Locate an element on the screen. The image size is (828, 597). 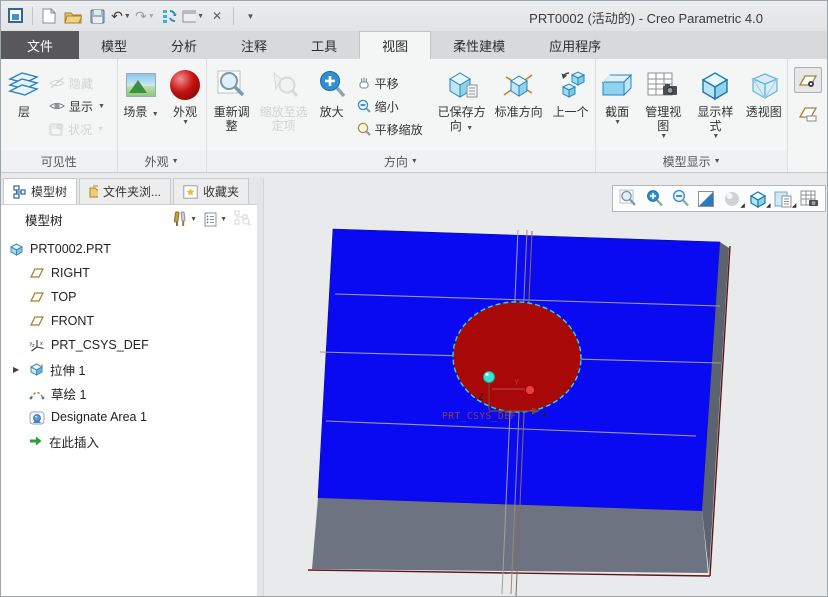
sketch-icon is located at coordinates (37, 395).